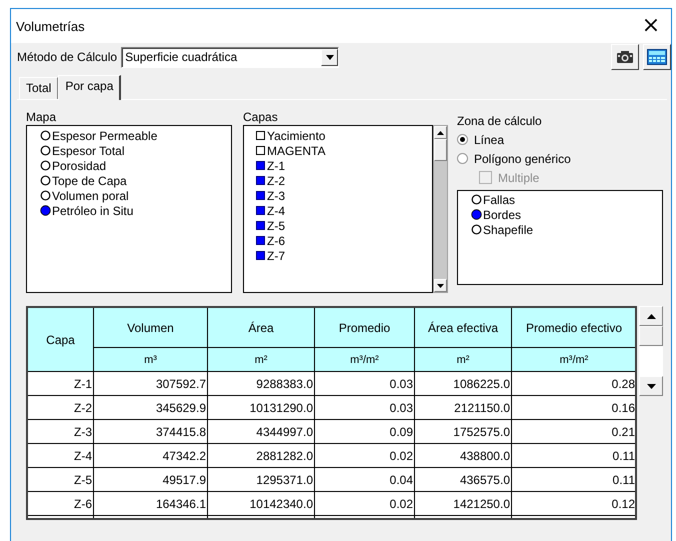  I want to click on column-header: Promedio efectivo, so click(573, 328).